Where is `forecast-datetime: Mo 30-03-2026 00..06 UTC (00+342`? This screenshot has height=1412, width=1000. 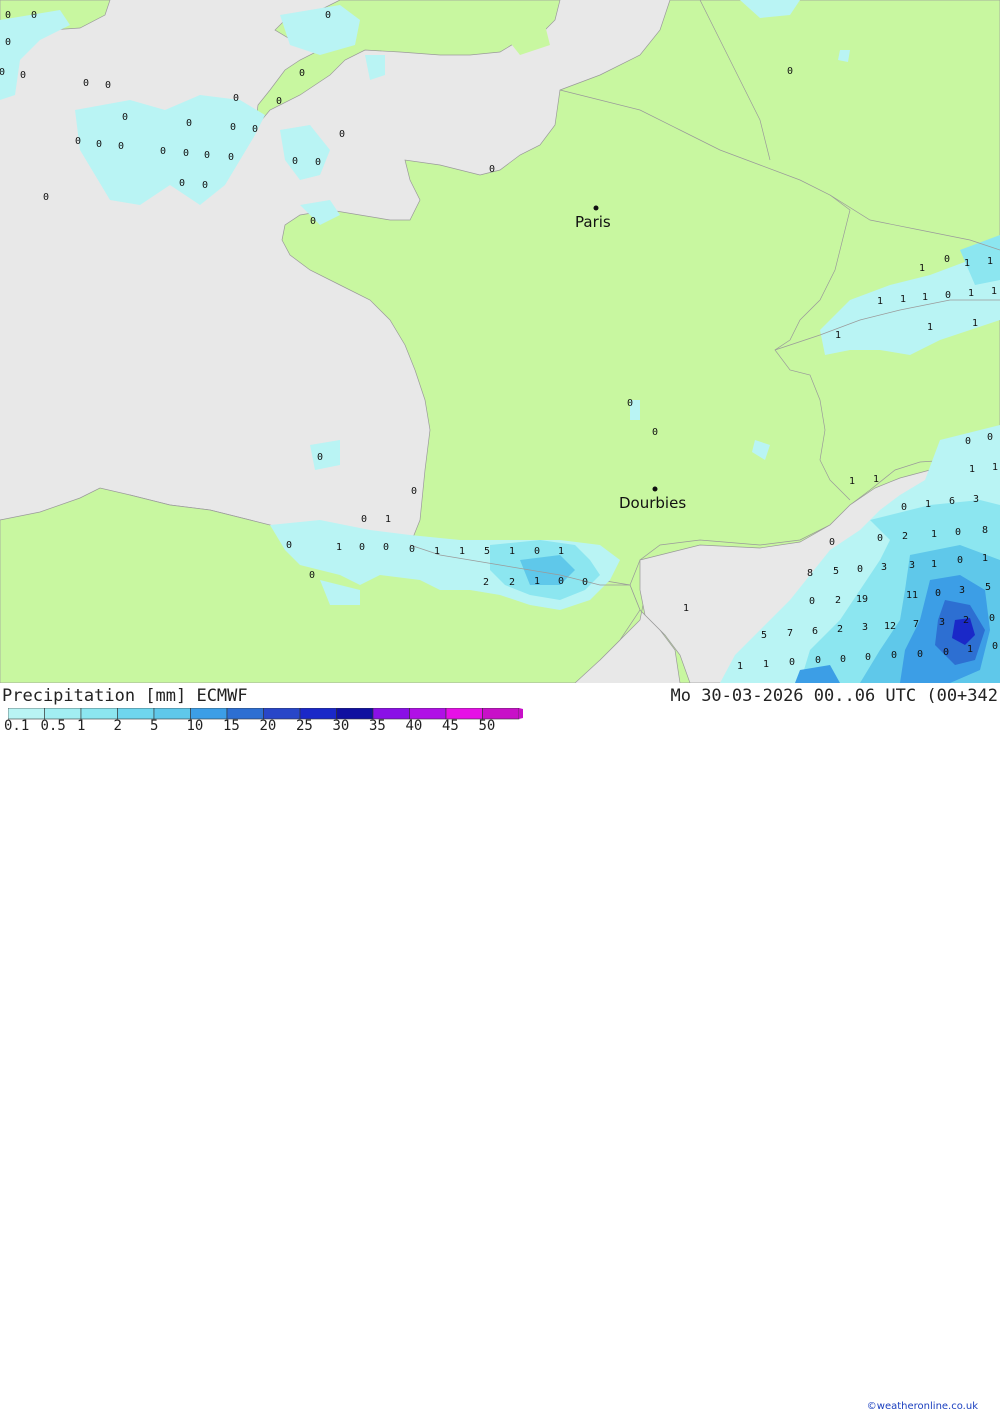
forecast-datetime: Mo 30-03-2026 00..06 UTC (00+342 is located at coordinates (834, 696).